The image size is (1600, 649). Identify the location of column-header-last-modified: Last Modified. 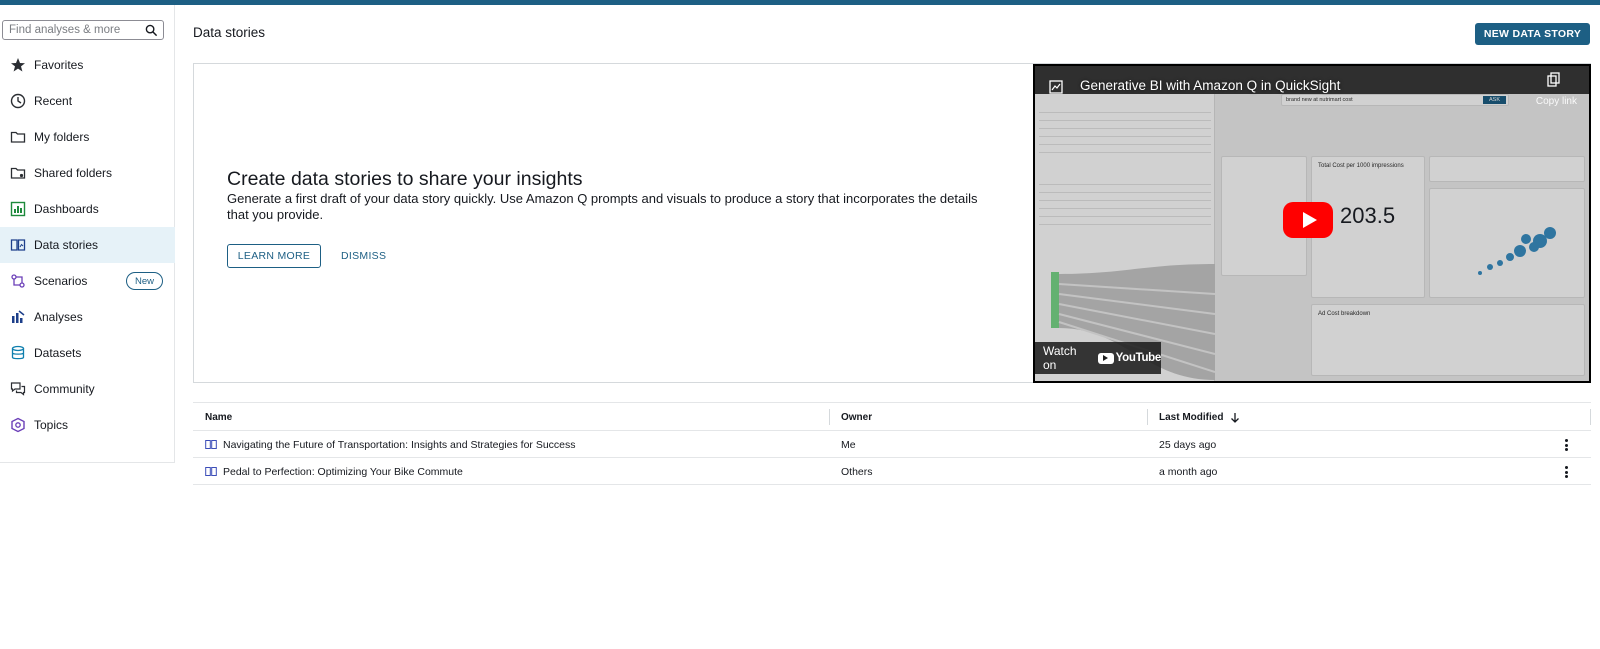
(1191, 417).